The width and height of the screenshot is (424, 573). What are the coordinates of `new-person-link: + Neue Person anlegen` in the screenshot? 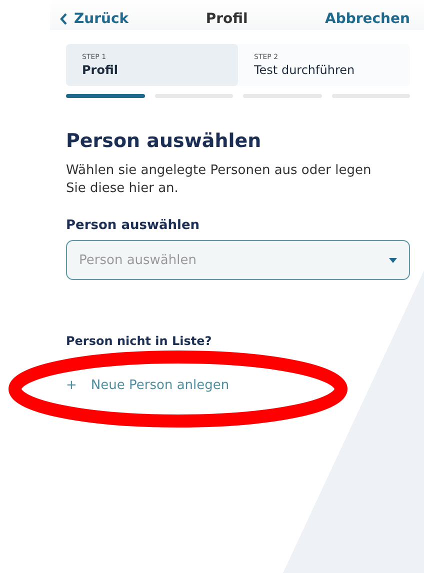 It's located at (148, 385).